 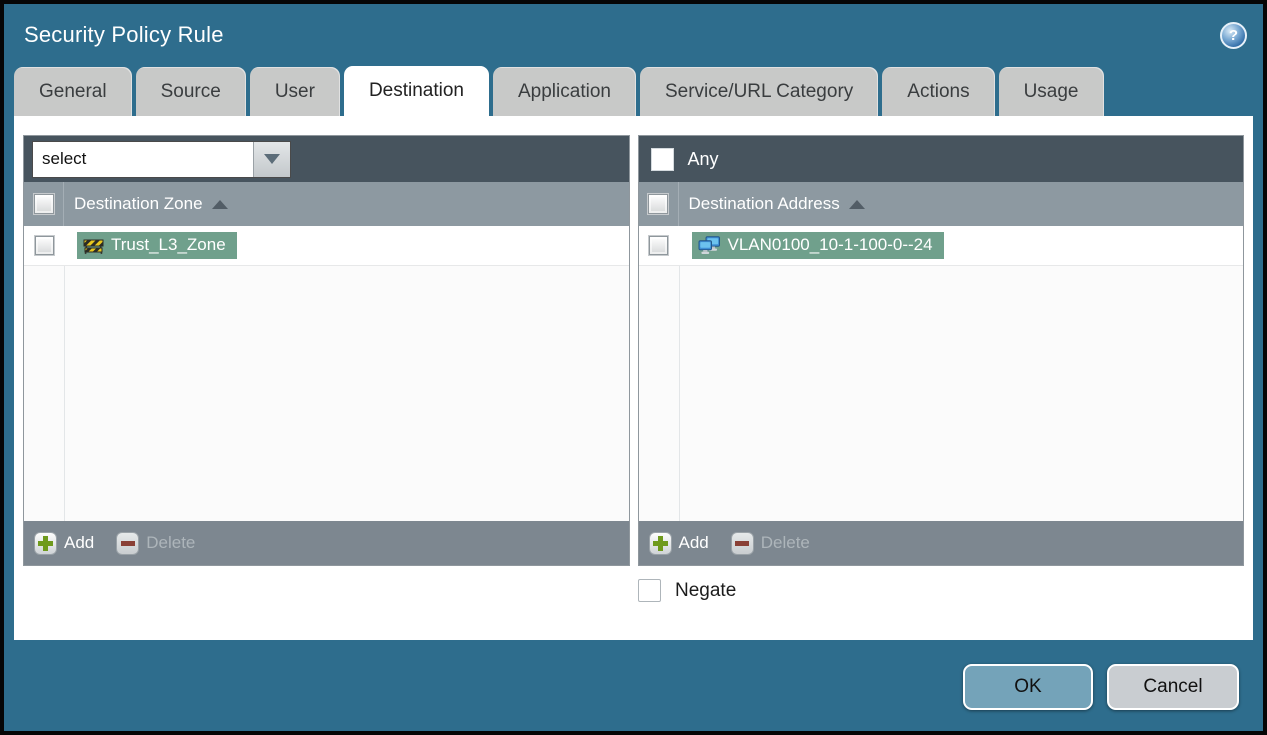 What do you see at coordinates (658, 245) in the screenshot?
I see `address-row-checkbox` at bounding box center [658, 245].